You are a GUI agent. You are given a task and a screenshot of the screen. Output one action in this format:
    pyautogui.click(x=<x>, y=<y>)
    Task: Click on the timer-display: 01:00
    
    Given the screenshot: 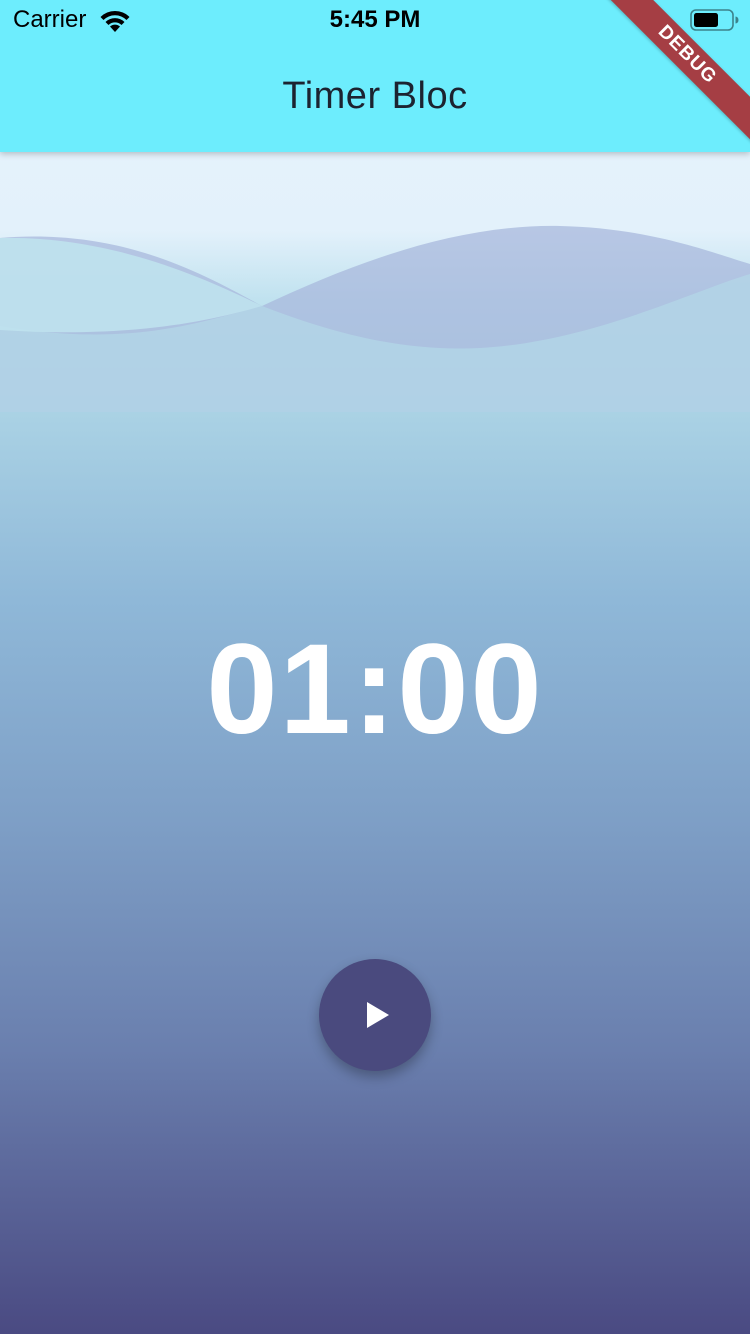 What is the action you would take?
    pyautogui.click(x=375, y=689)
    